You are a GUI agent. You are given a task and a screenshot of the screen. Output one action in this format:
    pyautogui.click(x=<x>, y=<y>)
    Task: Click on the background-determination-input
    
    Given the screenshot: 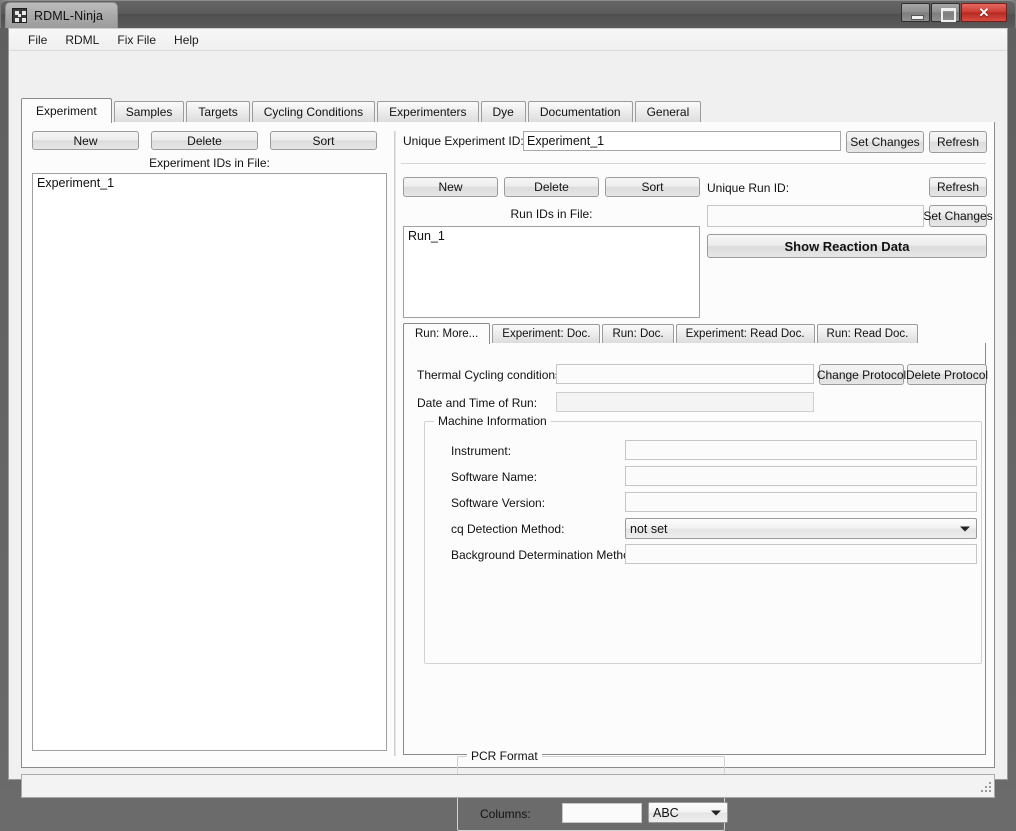 What is the action you would take?
    pyautogui.click(x=801, y=554)
    